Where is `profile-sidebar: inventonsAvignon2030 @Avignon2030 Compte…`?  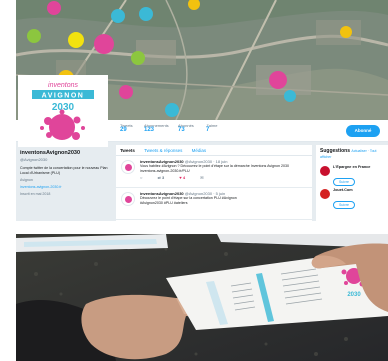
profile-sidebar: inventonsAvignon2030 @Avignon2030 Compte… is located at coordinates (66, 173).